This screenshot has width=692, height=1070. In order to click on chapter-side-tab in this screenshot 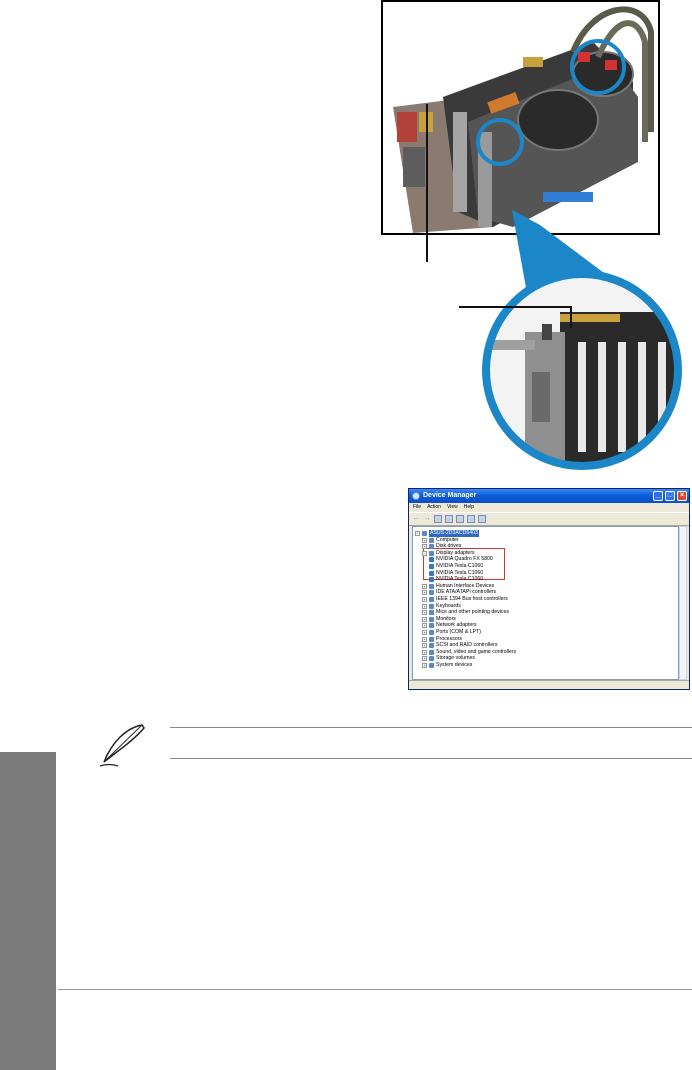, I will do `click(28, 911)`.